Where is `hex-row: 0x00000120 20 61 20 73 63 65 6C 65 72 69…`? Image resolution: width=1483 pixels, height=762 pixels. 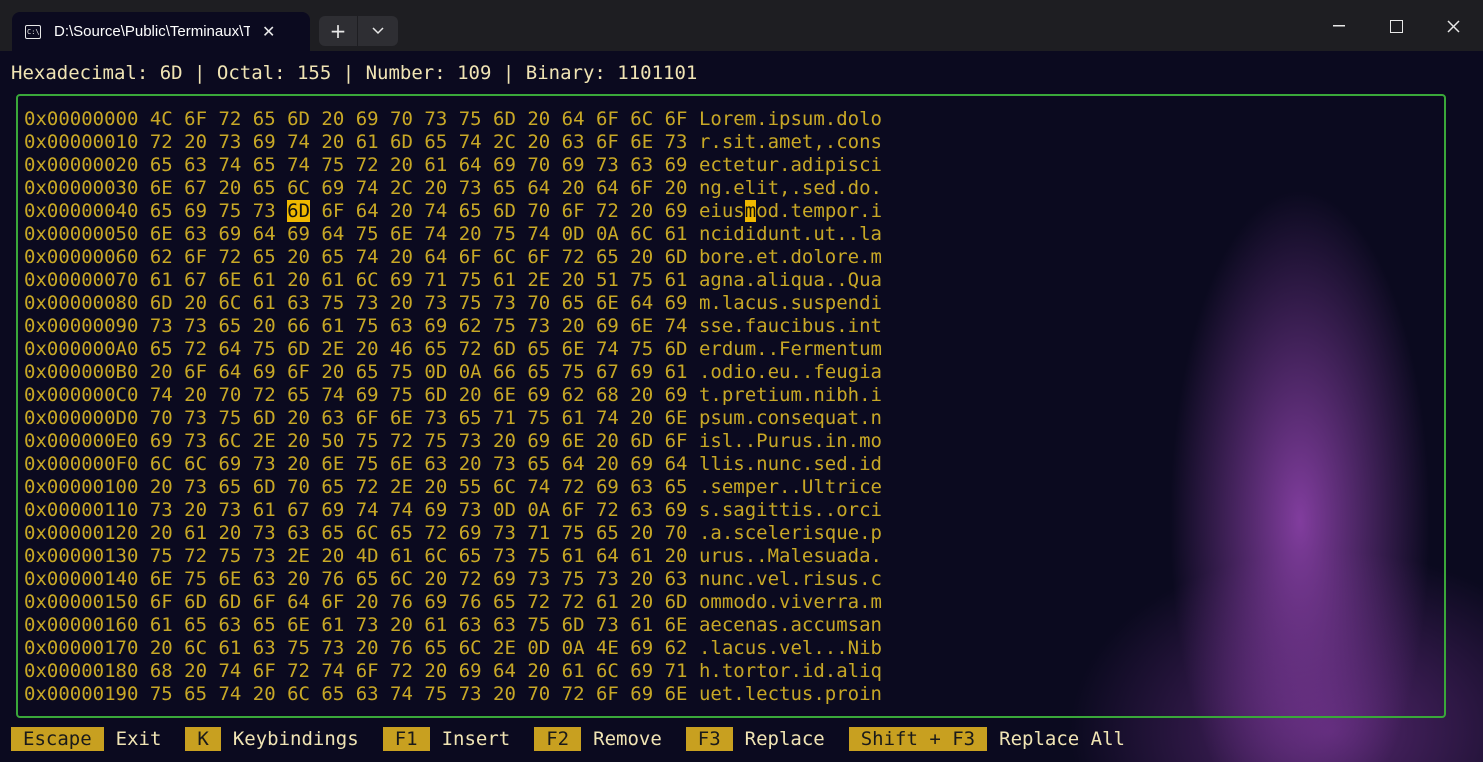 hex-row: 0x00000120 20 61 20 73 63 65 6C 65 72 69… is located at coordinates (453, 533).